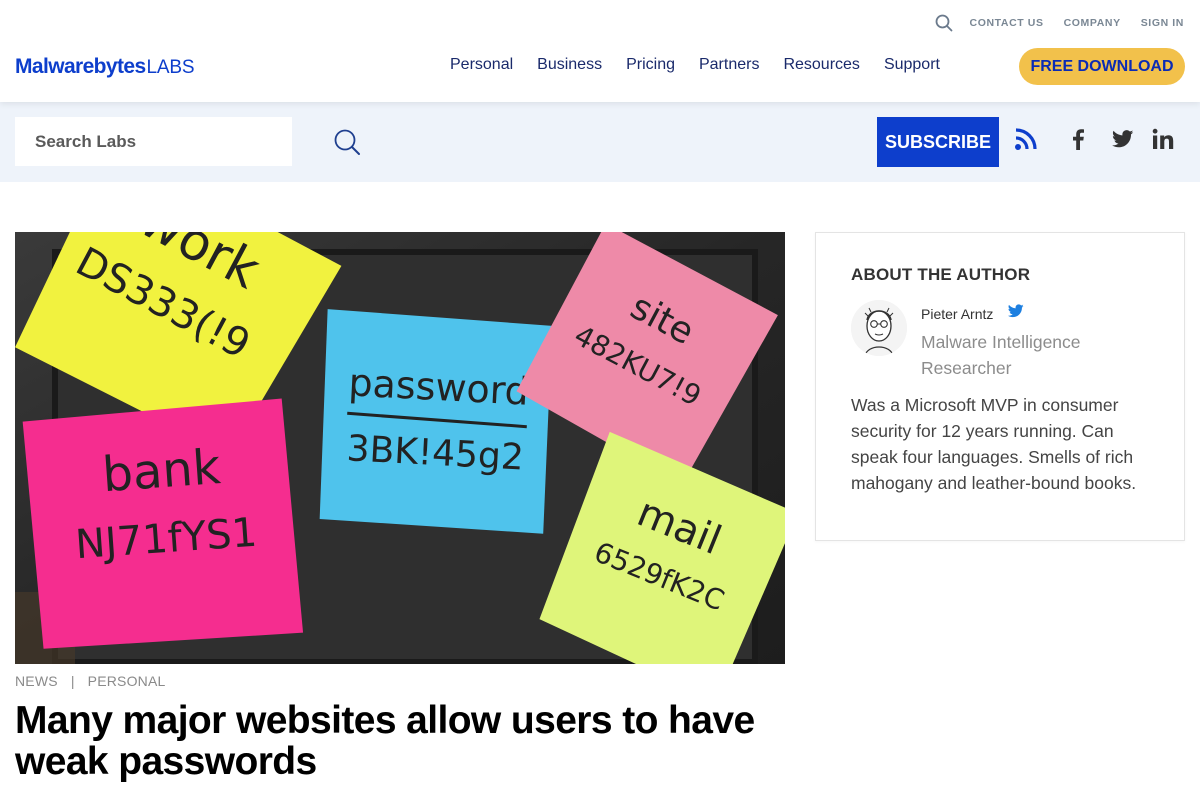 This screenshot has height=800, width=1200. What do you see at coordinates (941, 274) in the screenshot?
I see `about-author-heading: ABOUT THE AUTHOR` at bounding box center [941, 274].